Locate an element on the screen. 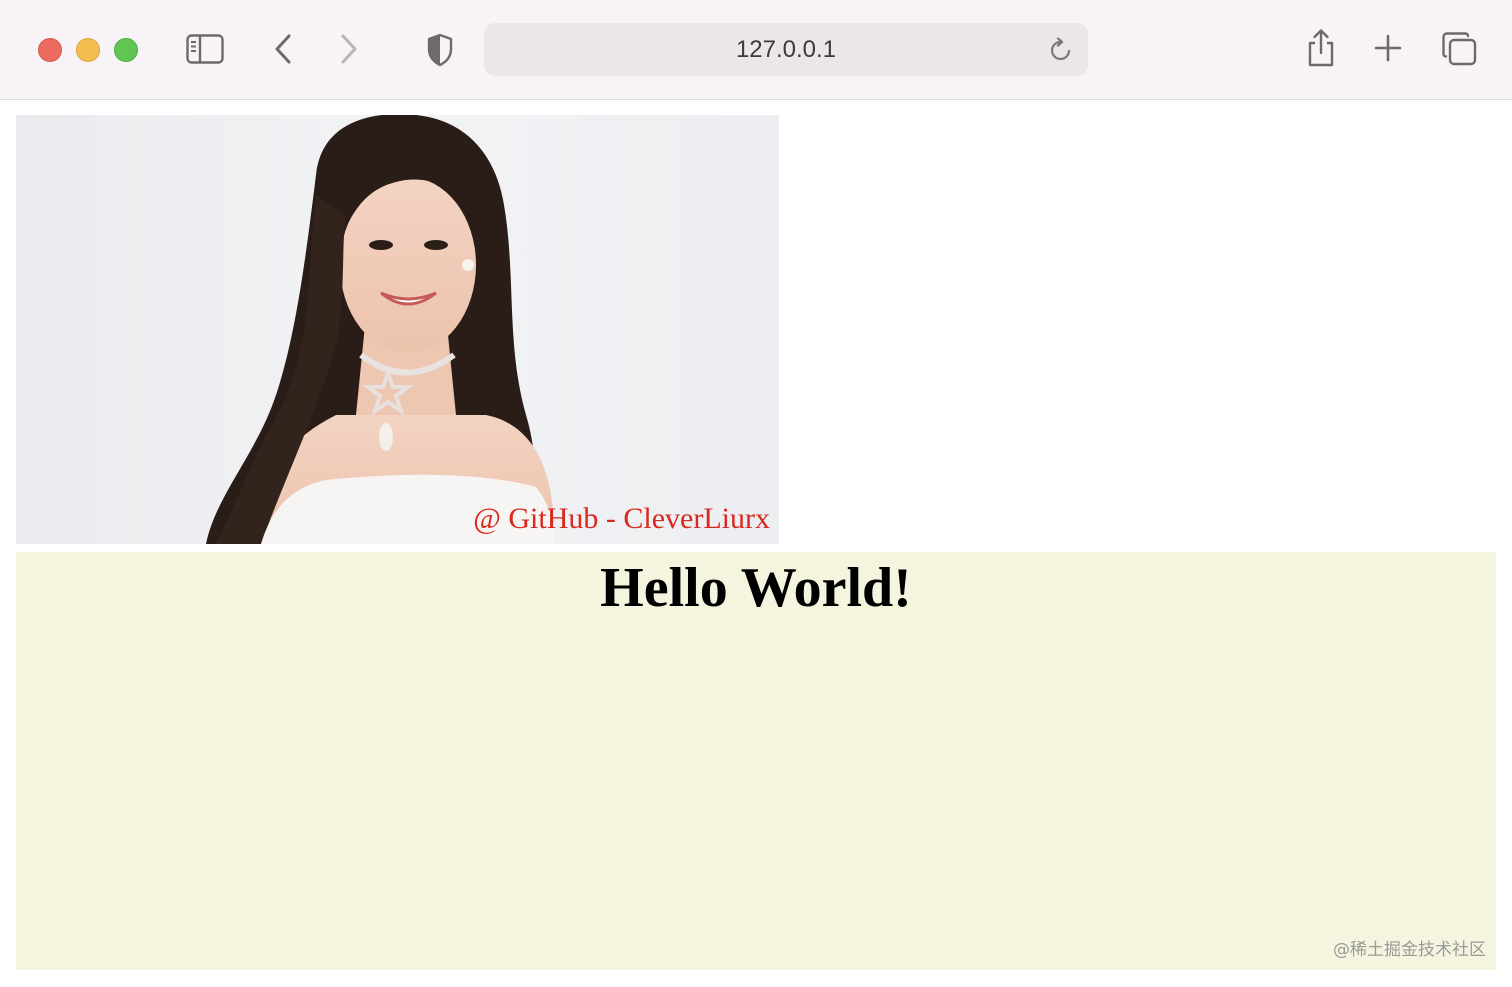  image-caption: @ GitHub - CleverLiurx is located at coordinates (621, 518).